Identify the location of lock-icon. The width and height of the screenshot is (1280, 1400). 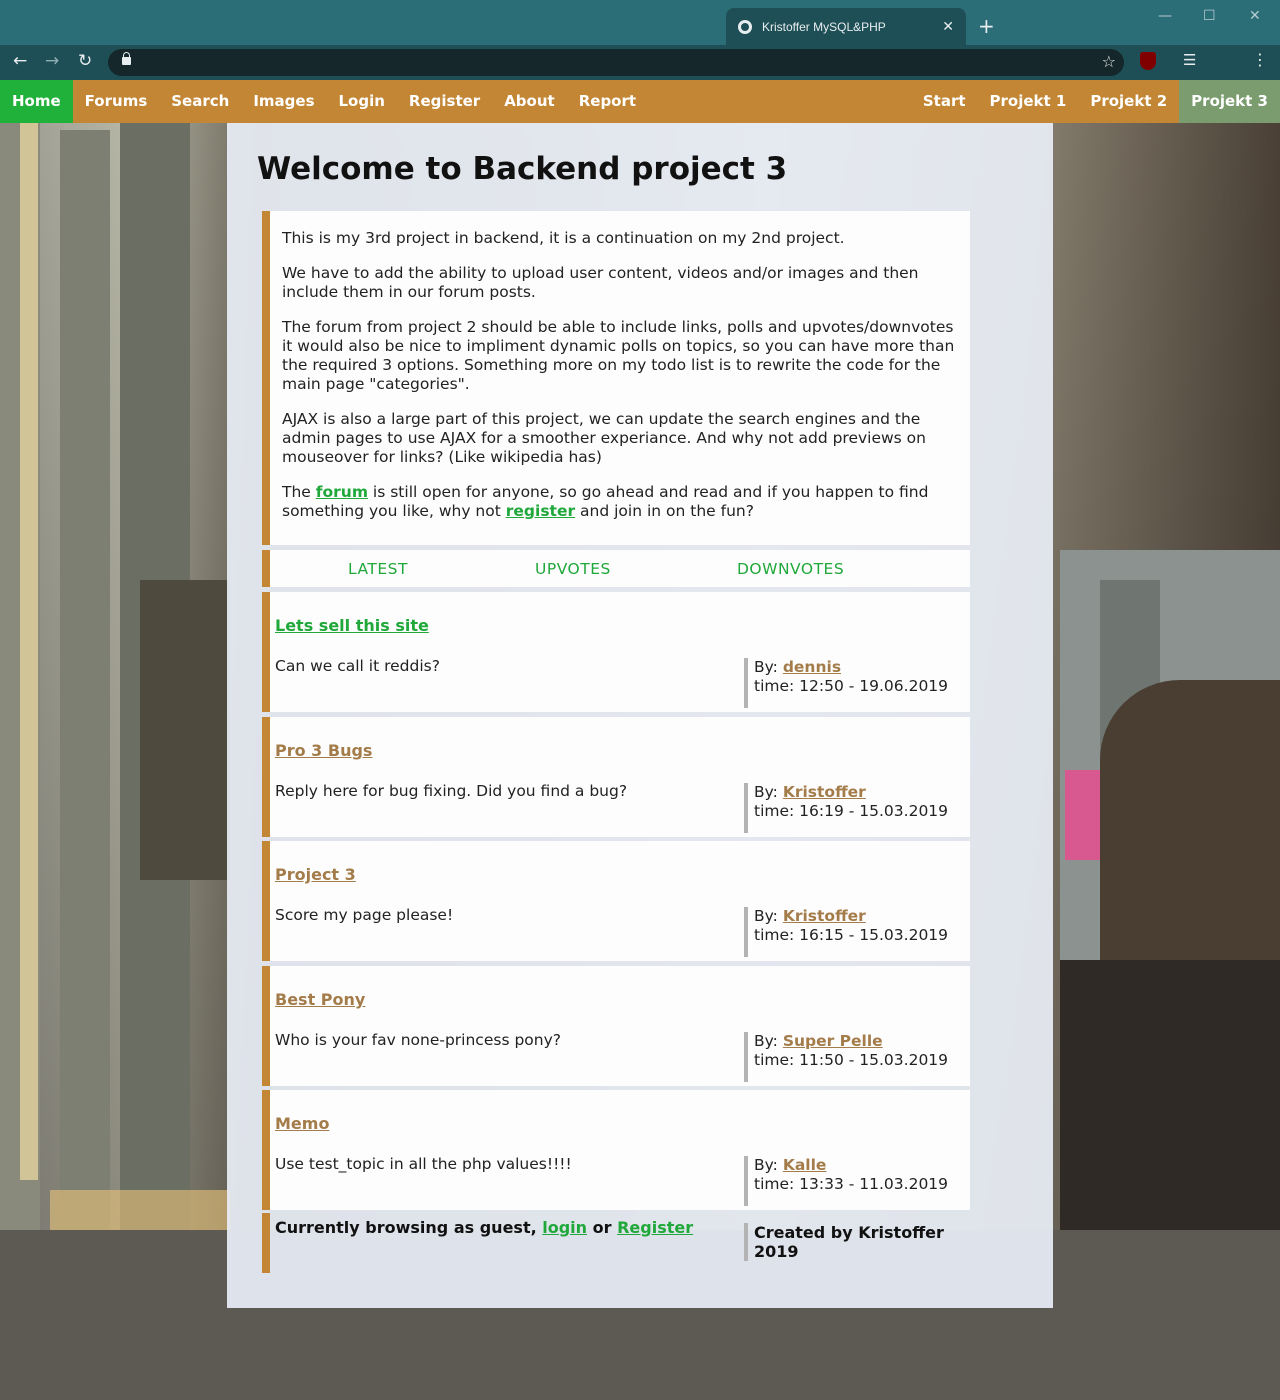
(126, 58).